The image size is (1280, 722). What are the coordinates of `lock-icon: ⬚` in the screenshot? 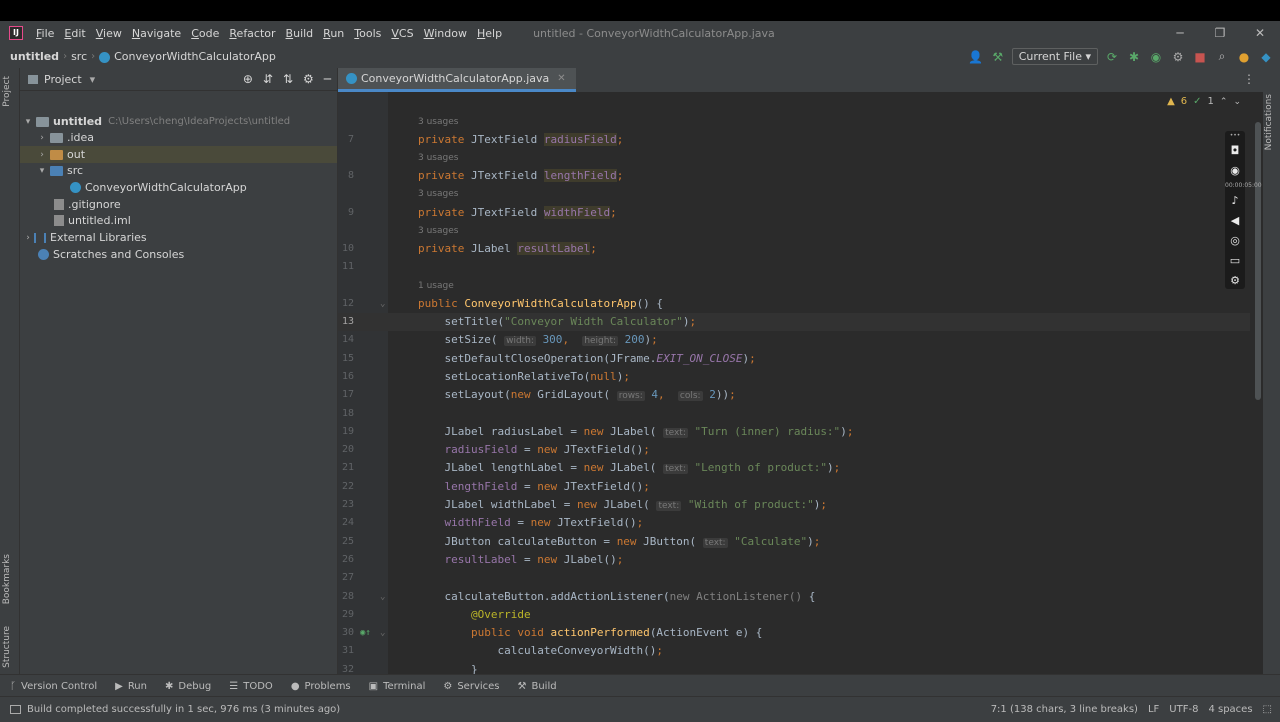 It's located at (1267, 709).